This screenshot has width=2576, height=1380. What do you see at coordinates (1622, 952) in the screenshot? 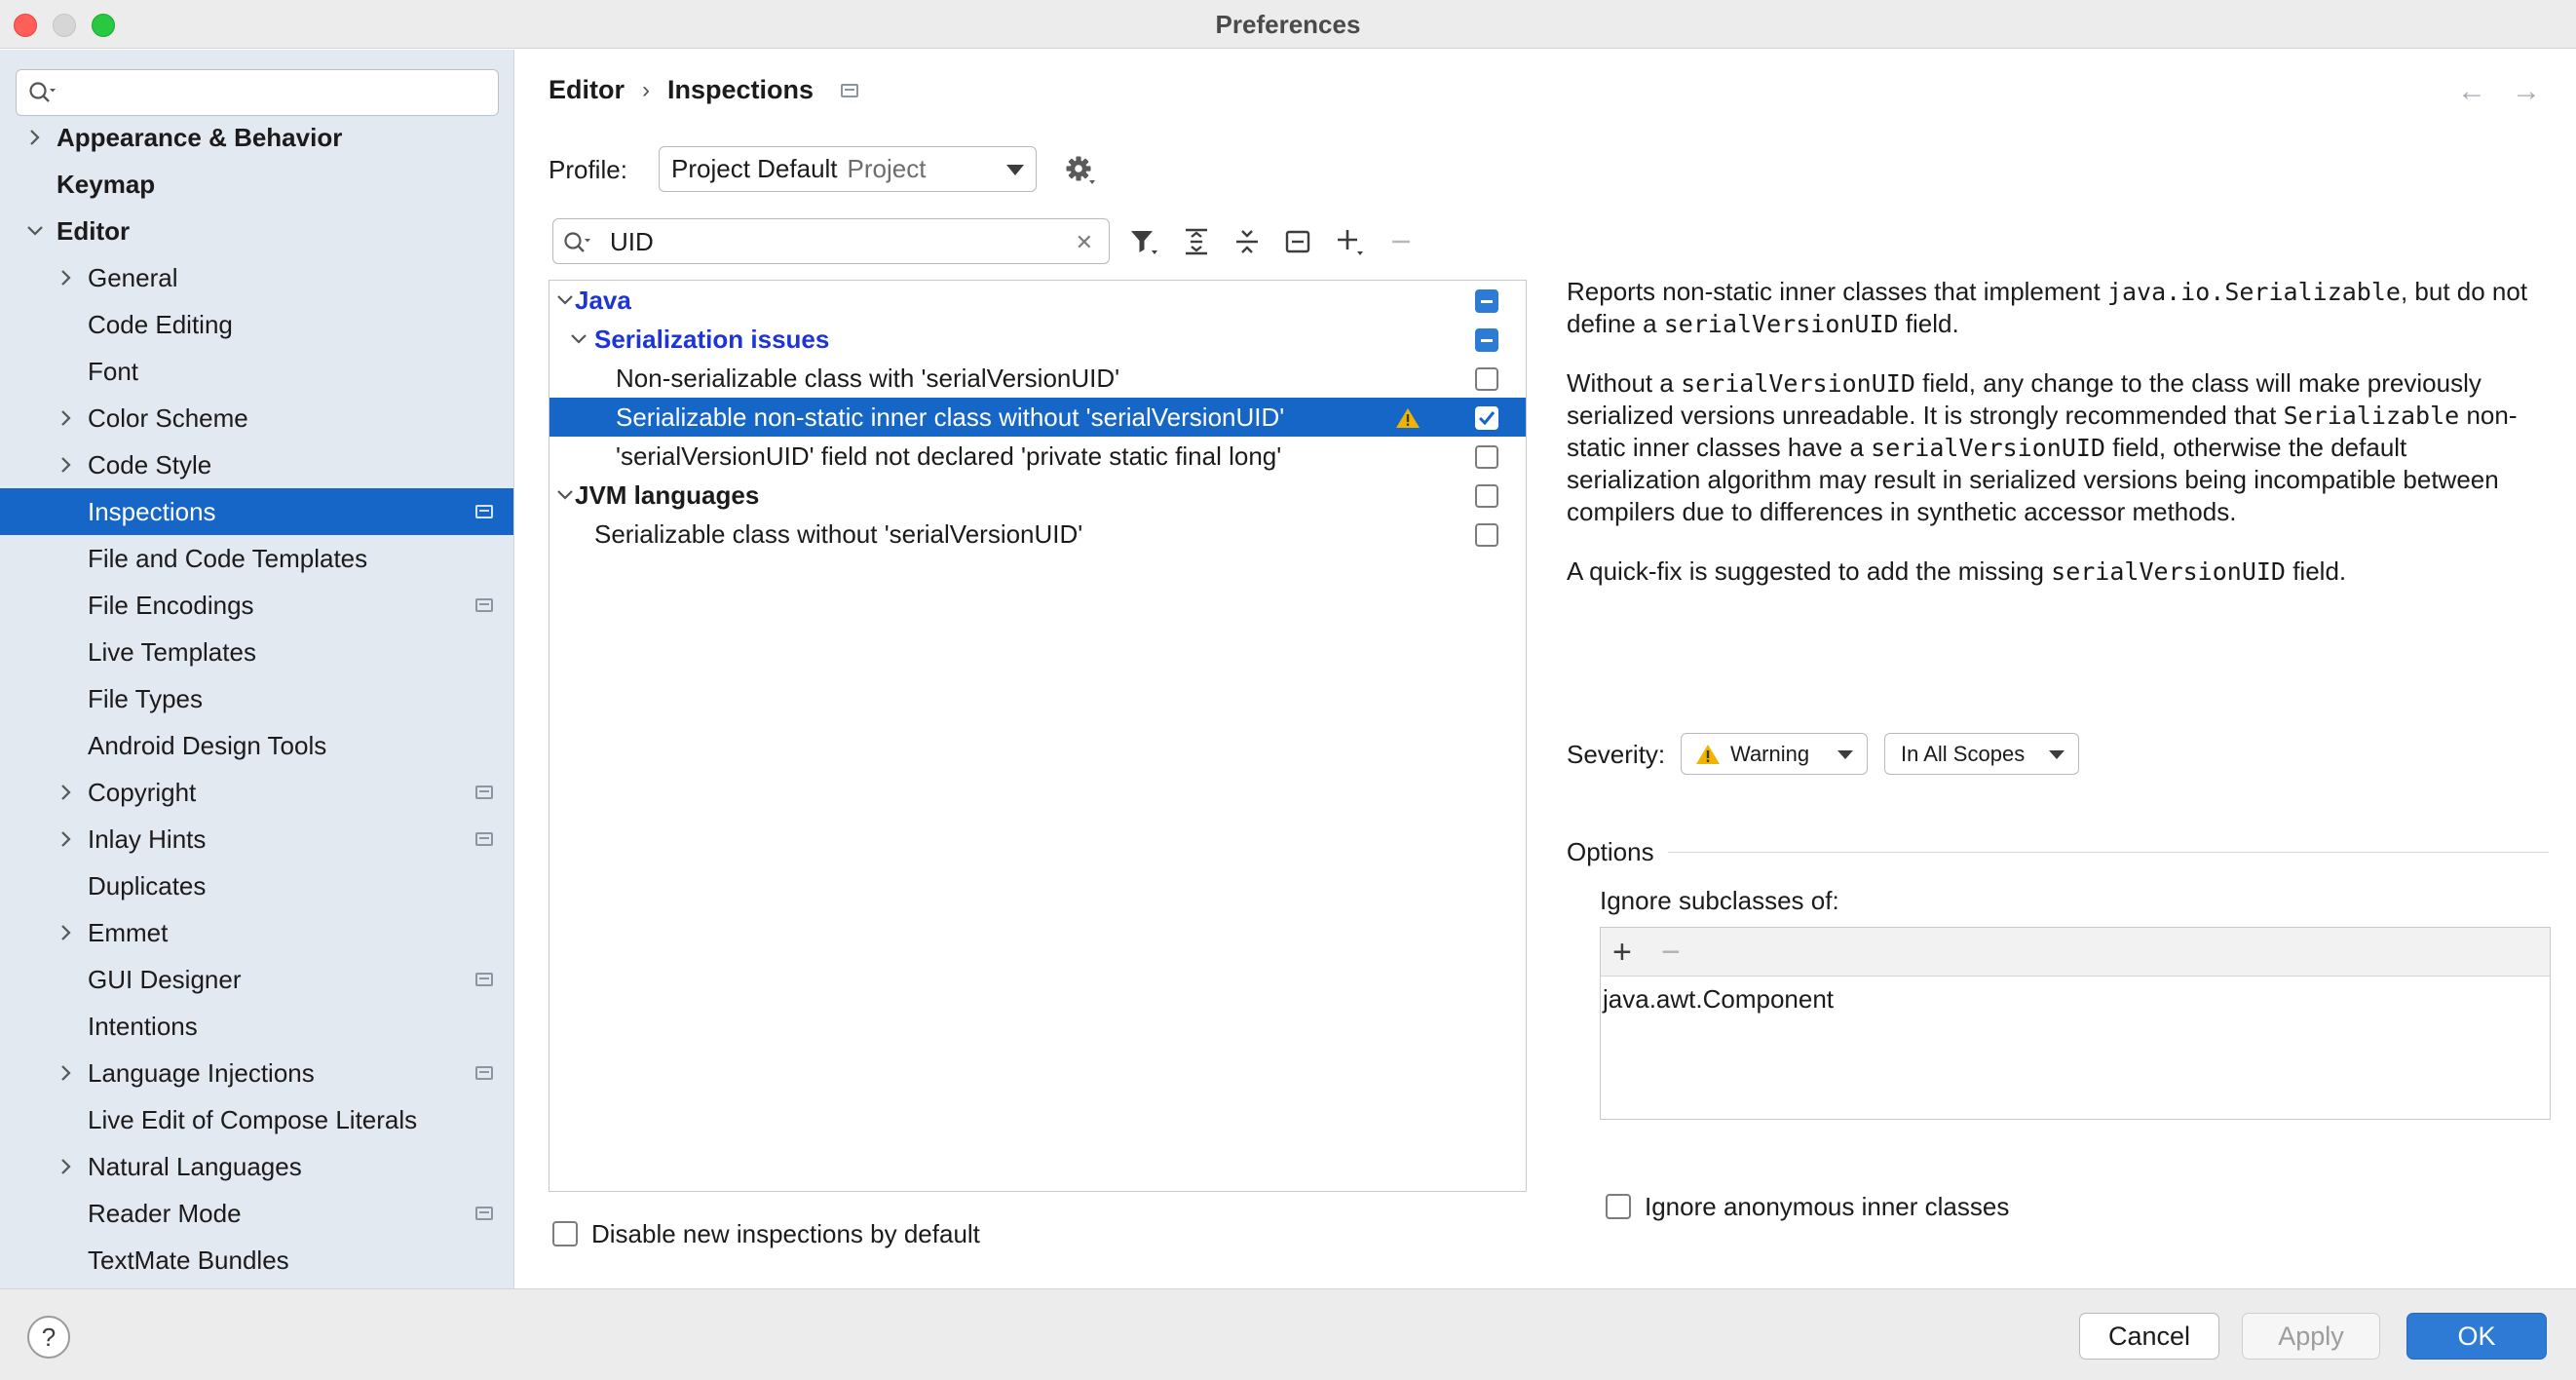
I see `add-class-button: +` at bounding box center [1622, 952].